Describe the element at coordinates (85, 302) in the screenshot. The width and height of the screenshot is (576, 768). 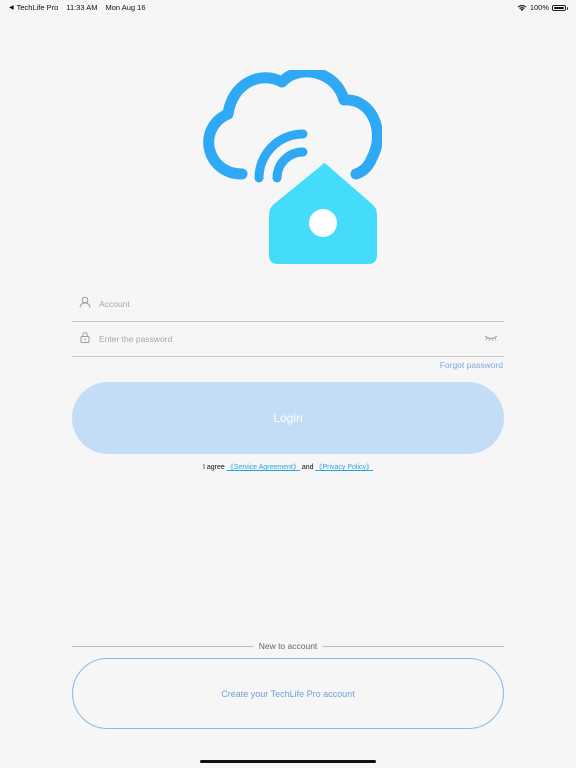
I see `user-icon` at that location.